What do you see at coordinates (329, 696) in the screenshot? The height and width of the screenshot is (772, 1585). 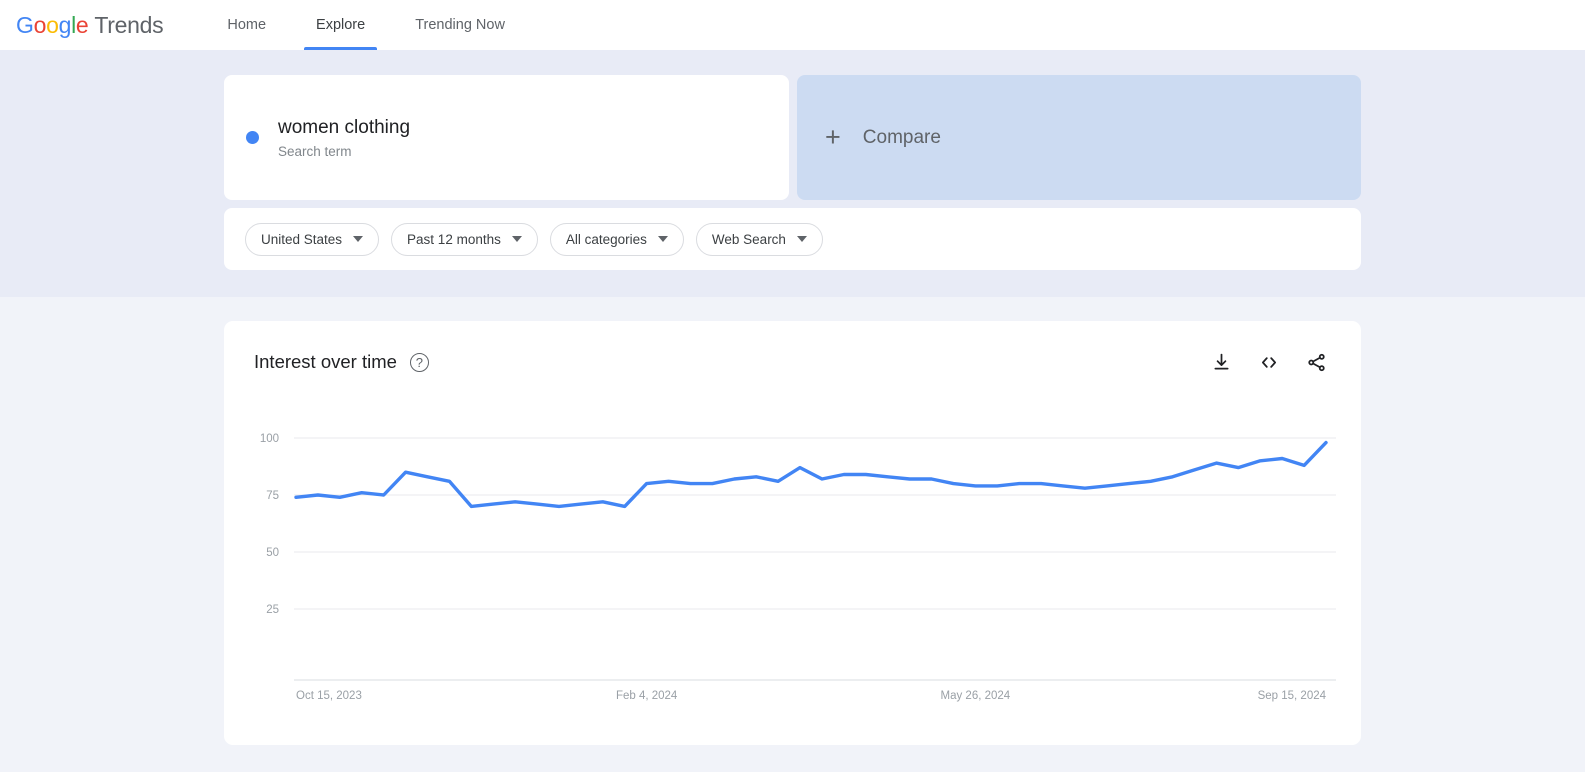 I see `x-axis-tick-label: Oct 15, 2023` at bounding box center [329, 696].